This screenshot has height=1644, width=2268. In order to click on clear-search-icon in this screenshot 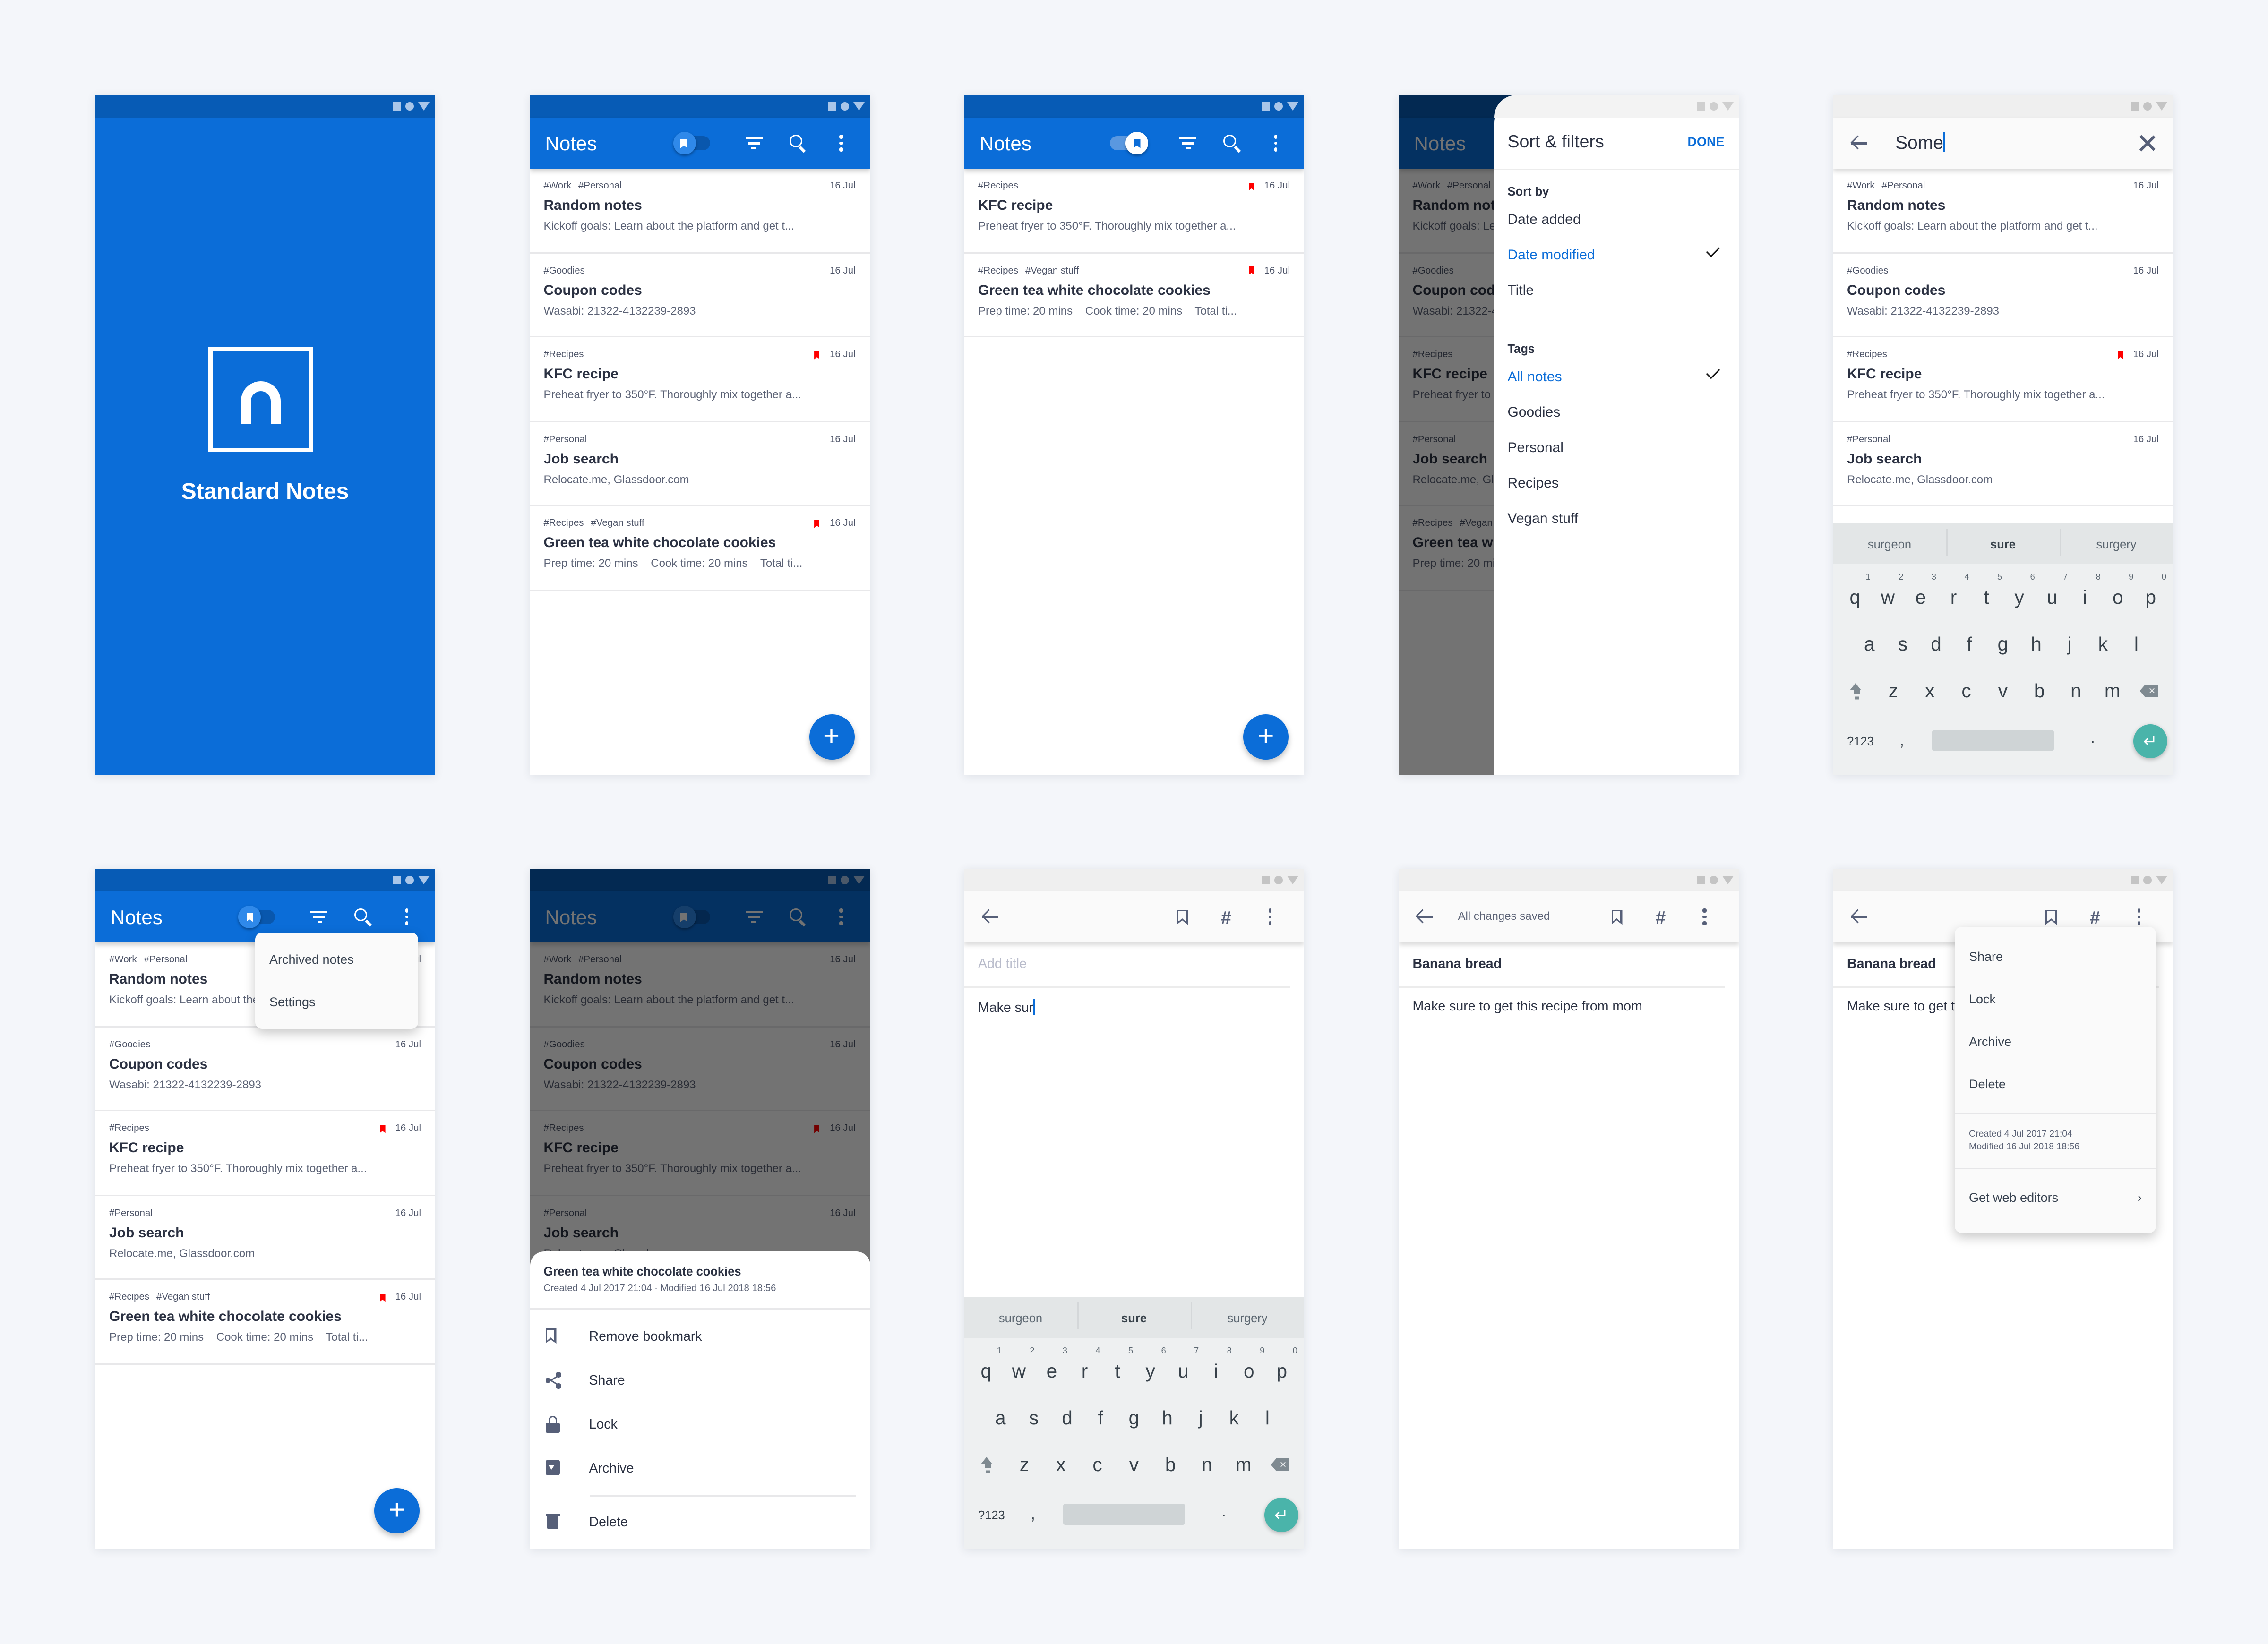, I will do `click(2147, 143)`.